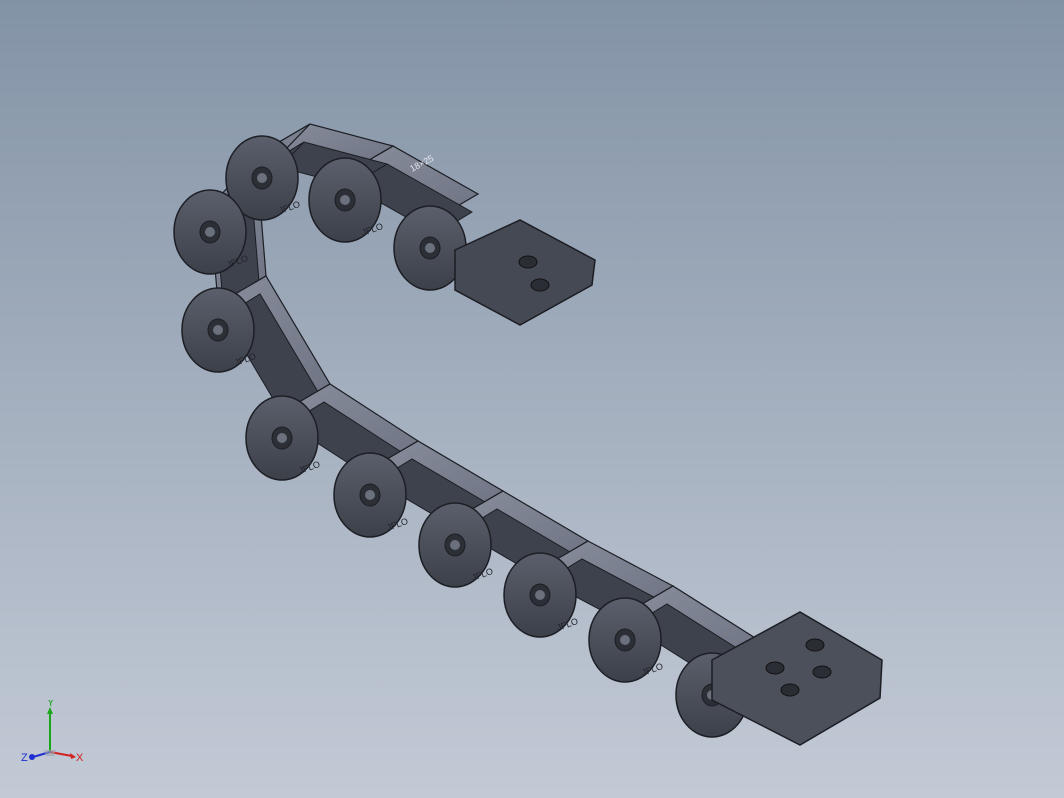  I want to click on end-bracket-top, so click(525, 272).